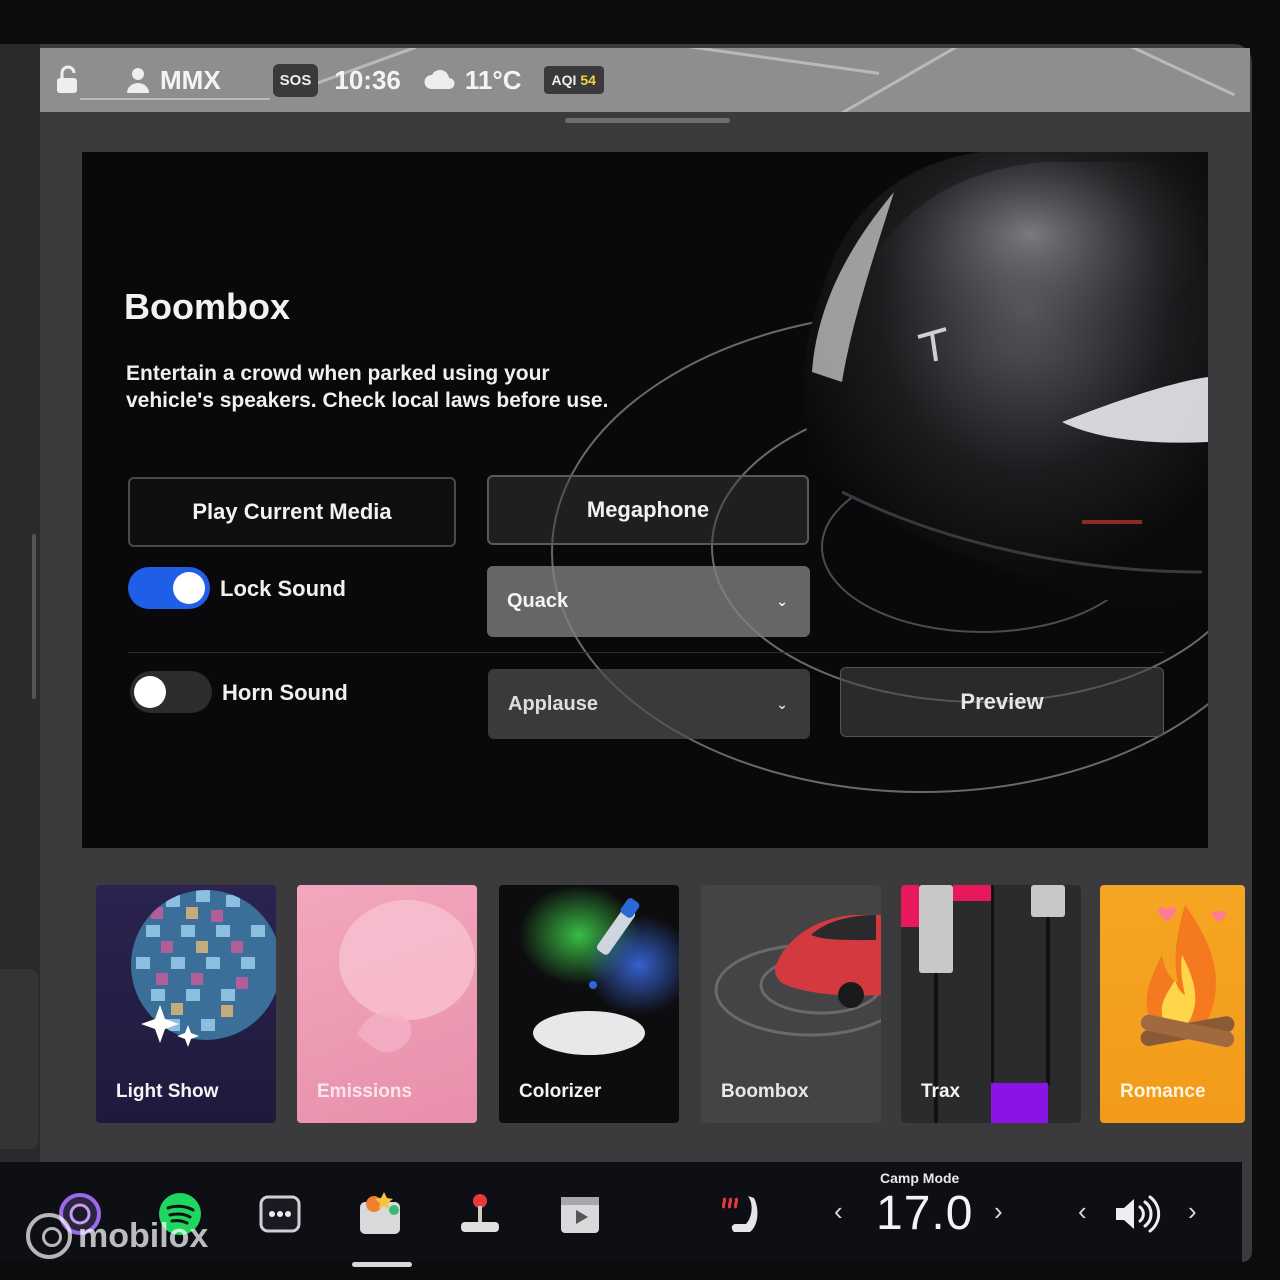  What do you see at coordinates (167, 1091) in the screenshot?
I see `tile-label: Light Show` at bounding box center [167, 1091].